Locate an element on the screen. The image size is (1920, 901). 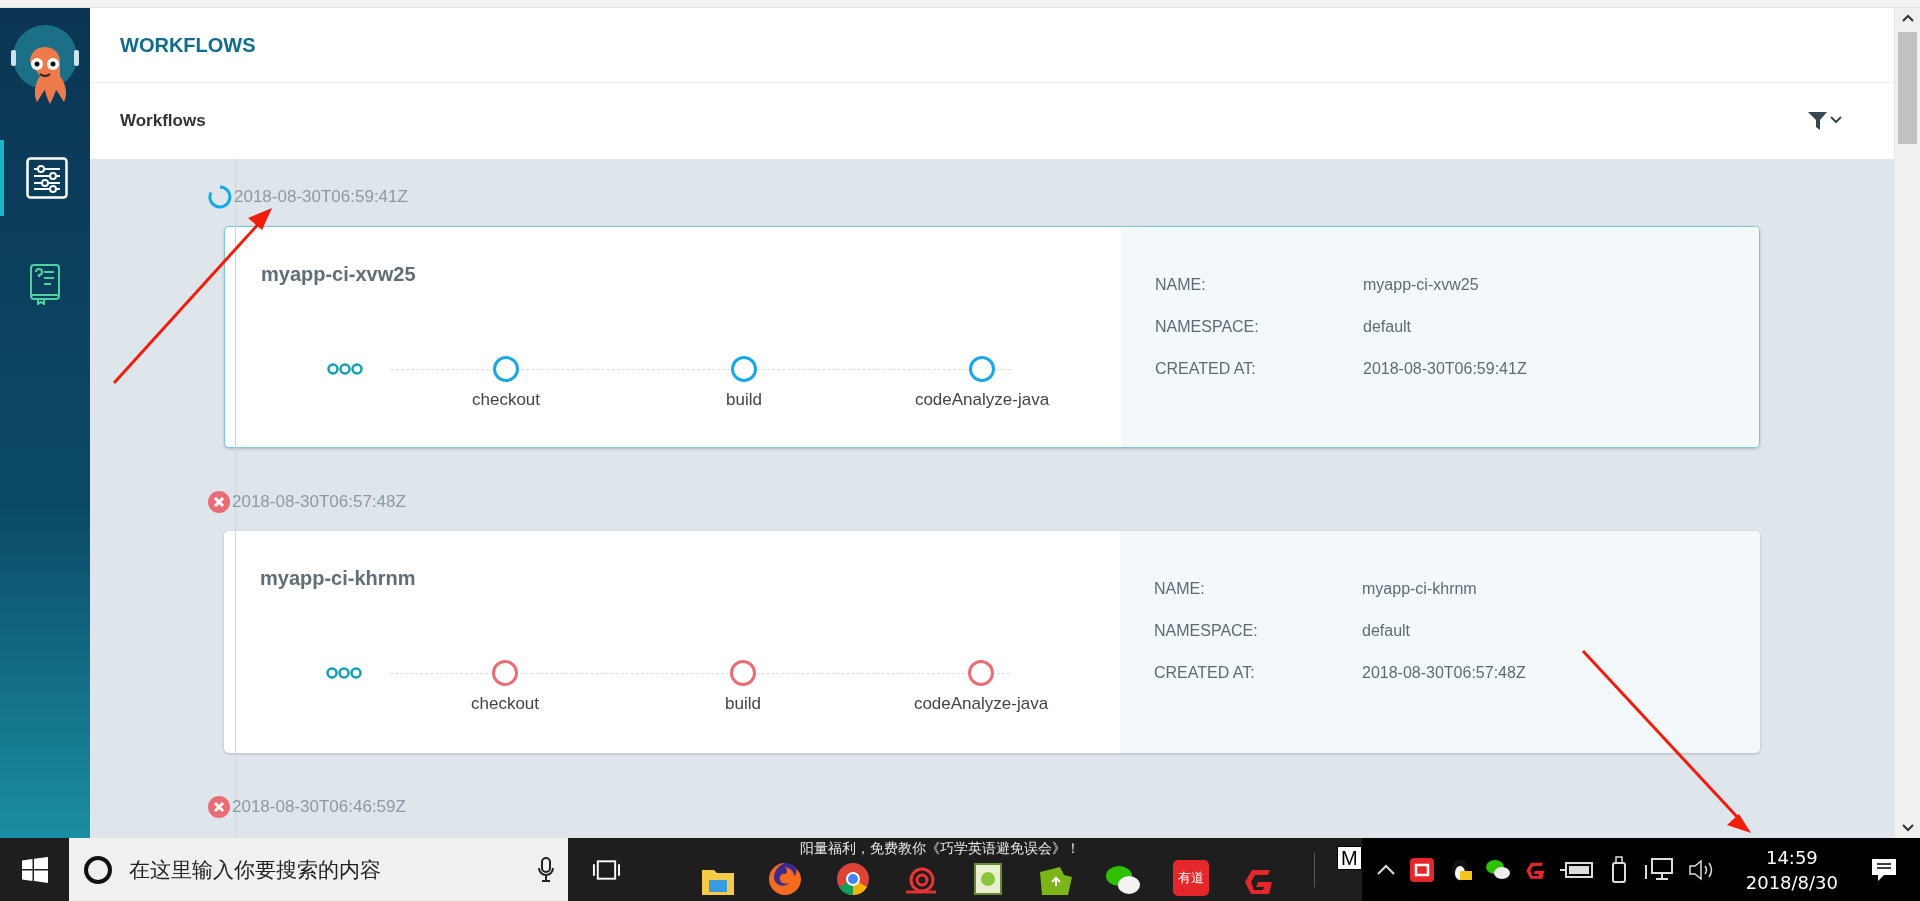
scrollbar-thumb is located at coordinates (1907, 88).